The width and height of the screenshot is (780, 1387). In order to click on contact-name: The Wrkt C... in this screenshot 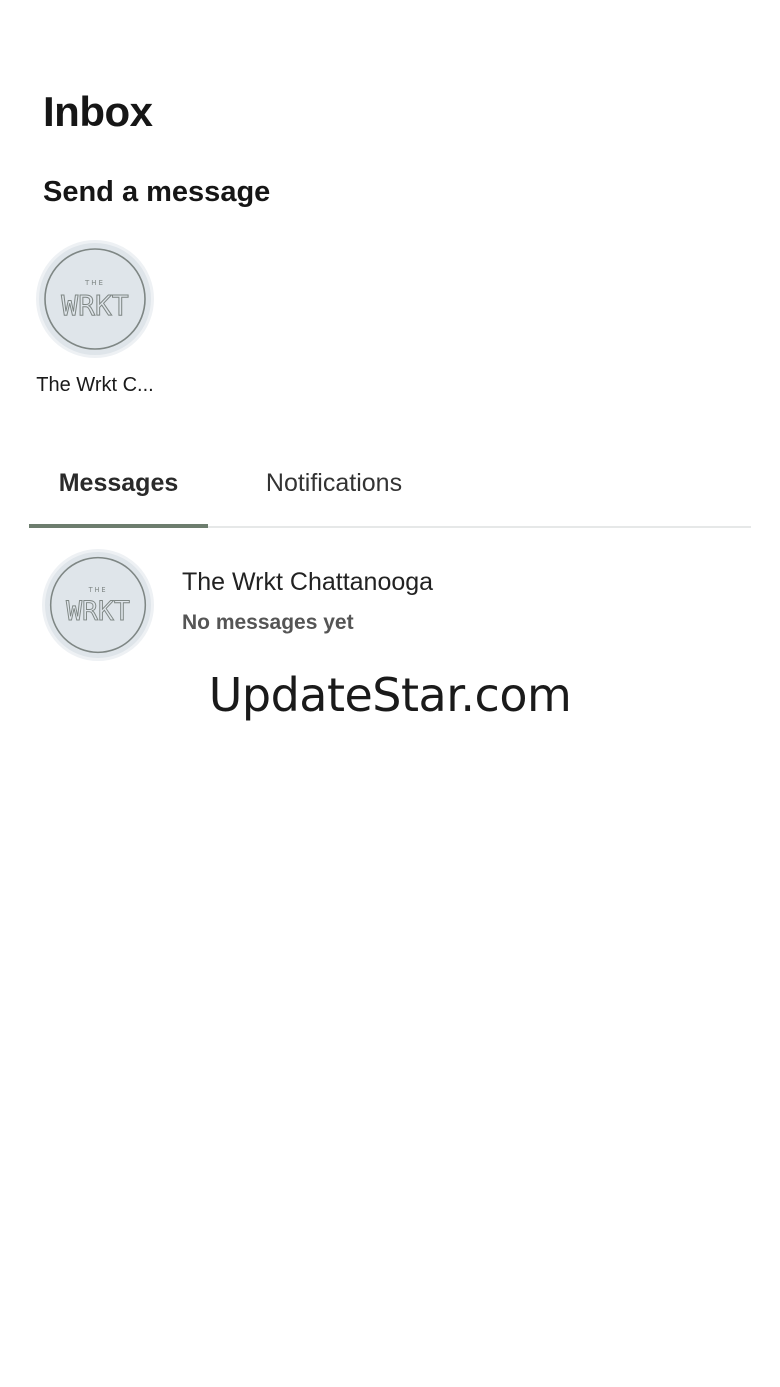, I will do `click(95, 385)`.